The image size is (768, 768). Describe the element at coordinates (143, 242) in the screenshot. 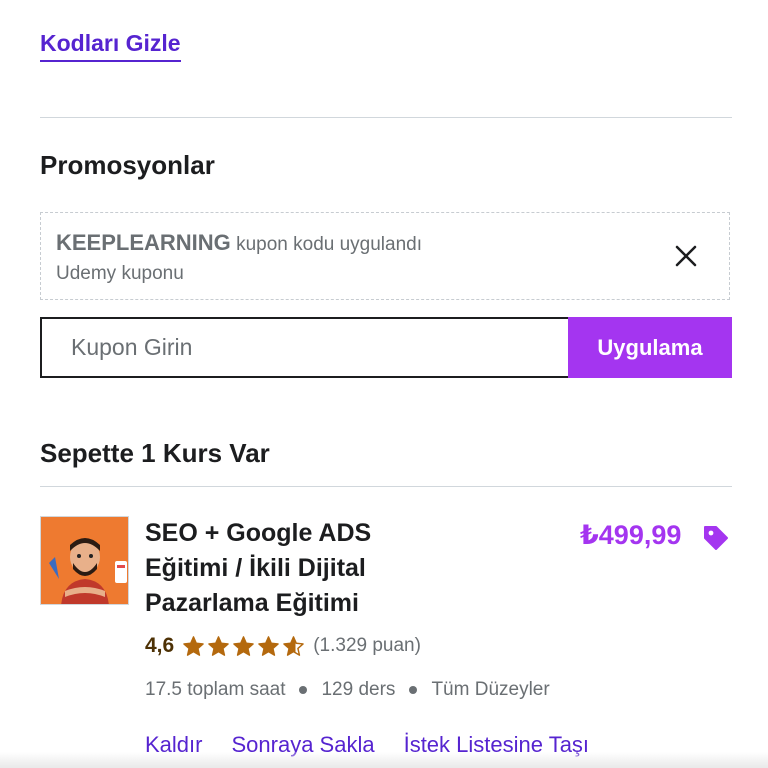

I see `coupon-code: KEEPLEARNING` at that location.